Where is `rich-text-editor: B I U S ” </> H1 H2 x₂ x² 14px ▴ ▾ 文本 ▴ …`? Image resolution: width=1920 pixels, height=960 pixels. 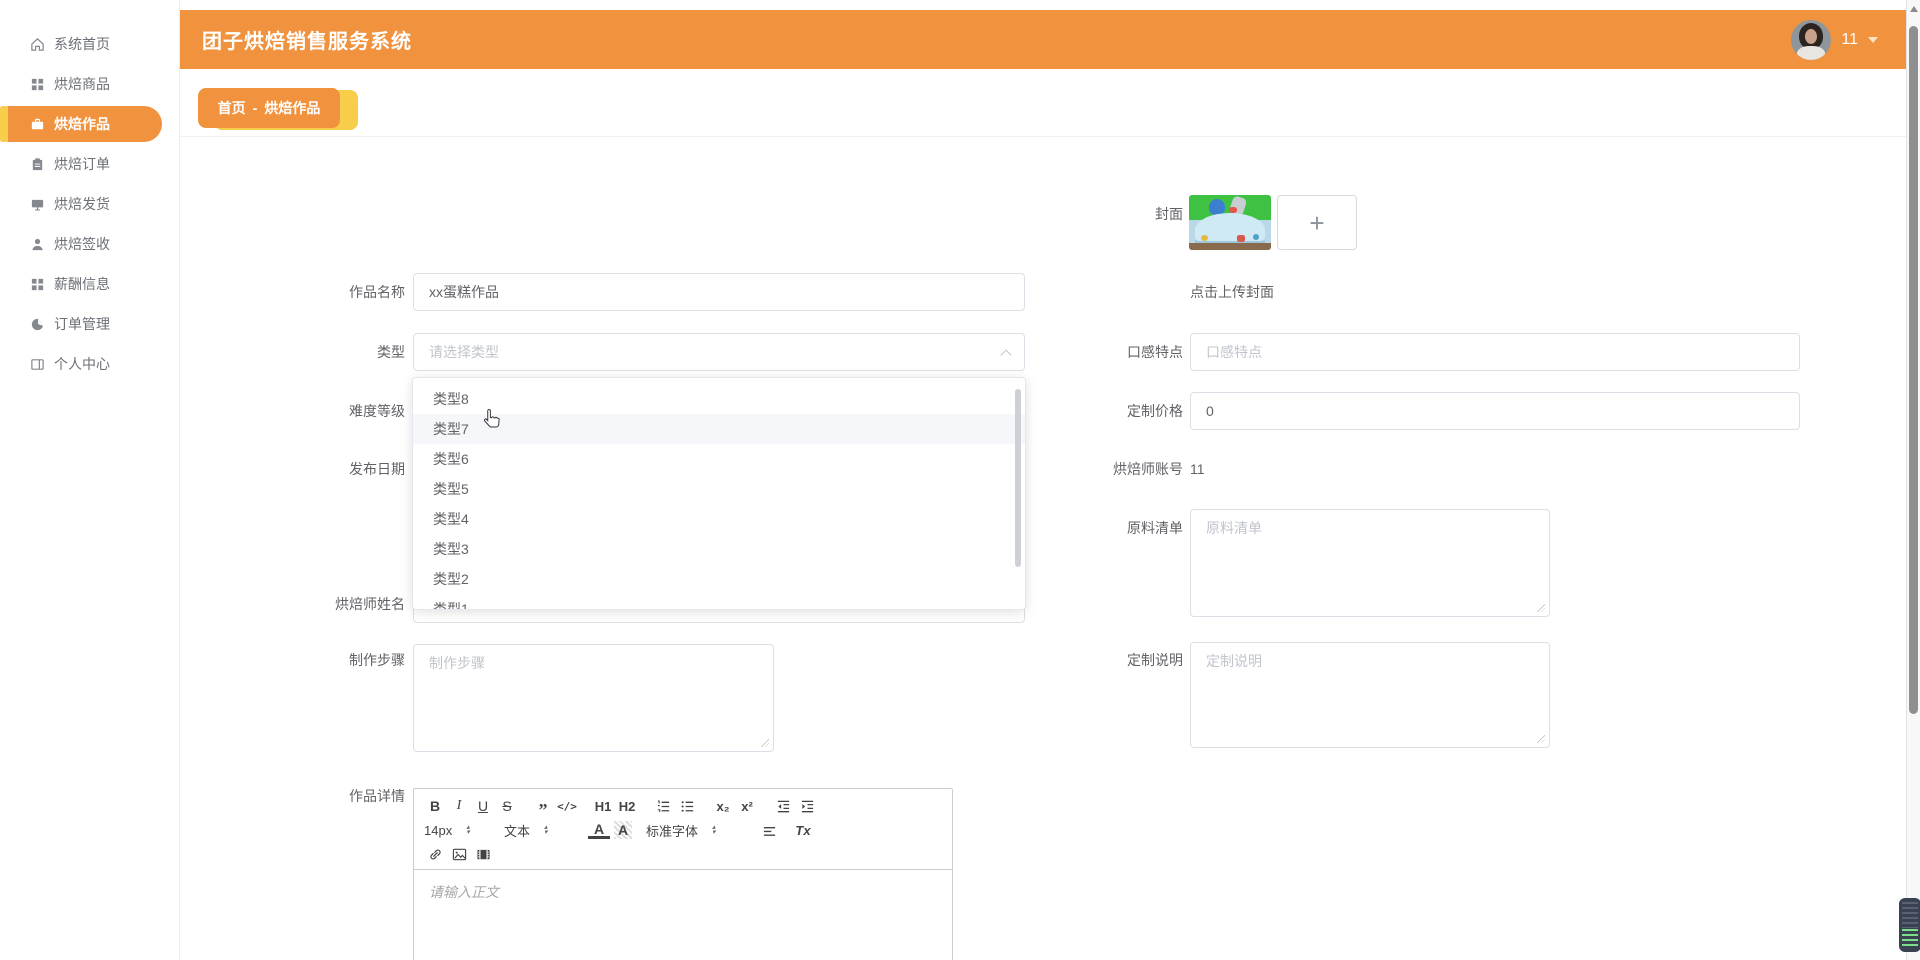
rich-text-editor: B I U S ” </> H1 H2 x₂ x² 14px ▴ ▾ 文本 ▴ … is located at coordinates (683, 874).